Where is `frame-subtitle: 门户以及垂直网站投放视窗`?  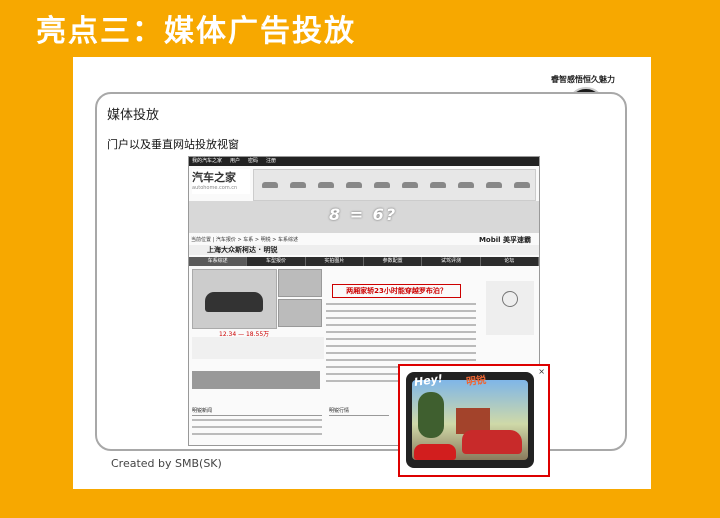
frame-subtitle: 门户以及垂直网站投放视窗 is located at coordinates (173, 144).